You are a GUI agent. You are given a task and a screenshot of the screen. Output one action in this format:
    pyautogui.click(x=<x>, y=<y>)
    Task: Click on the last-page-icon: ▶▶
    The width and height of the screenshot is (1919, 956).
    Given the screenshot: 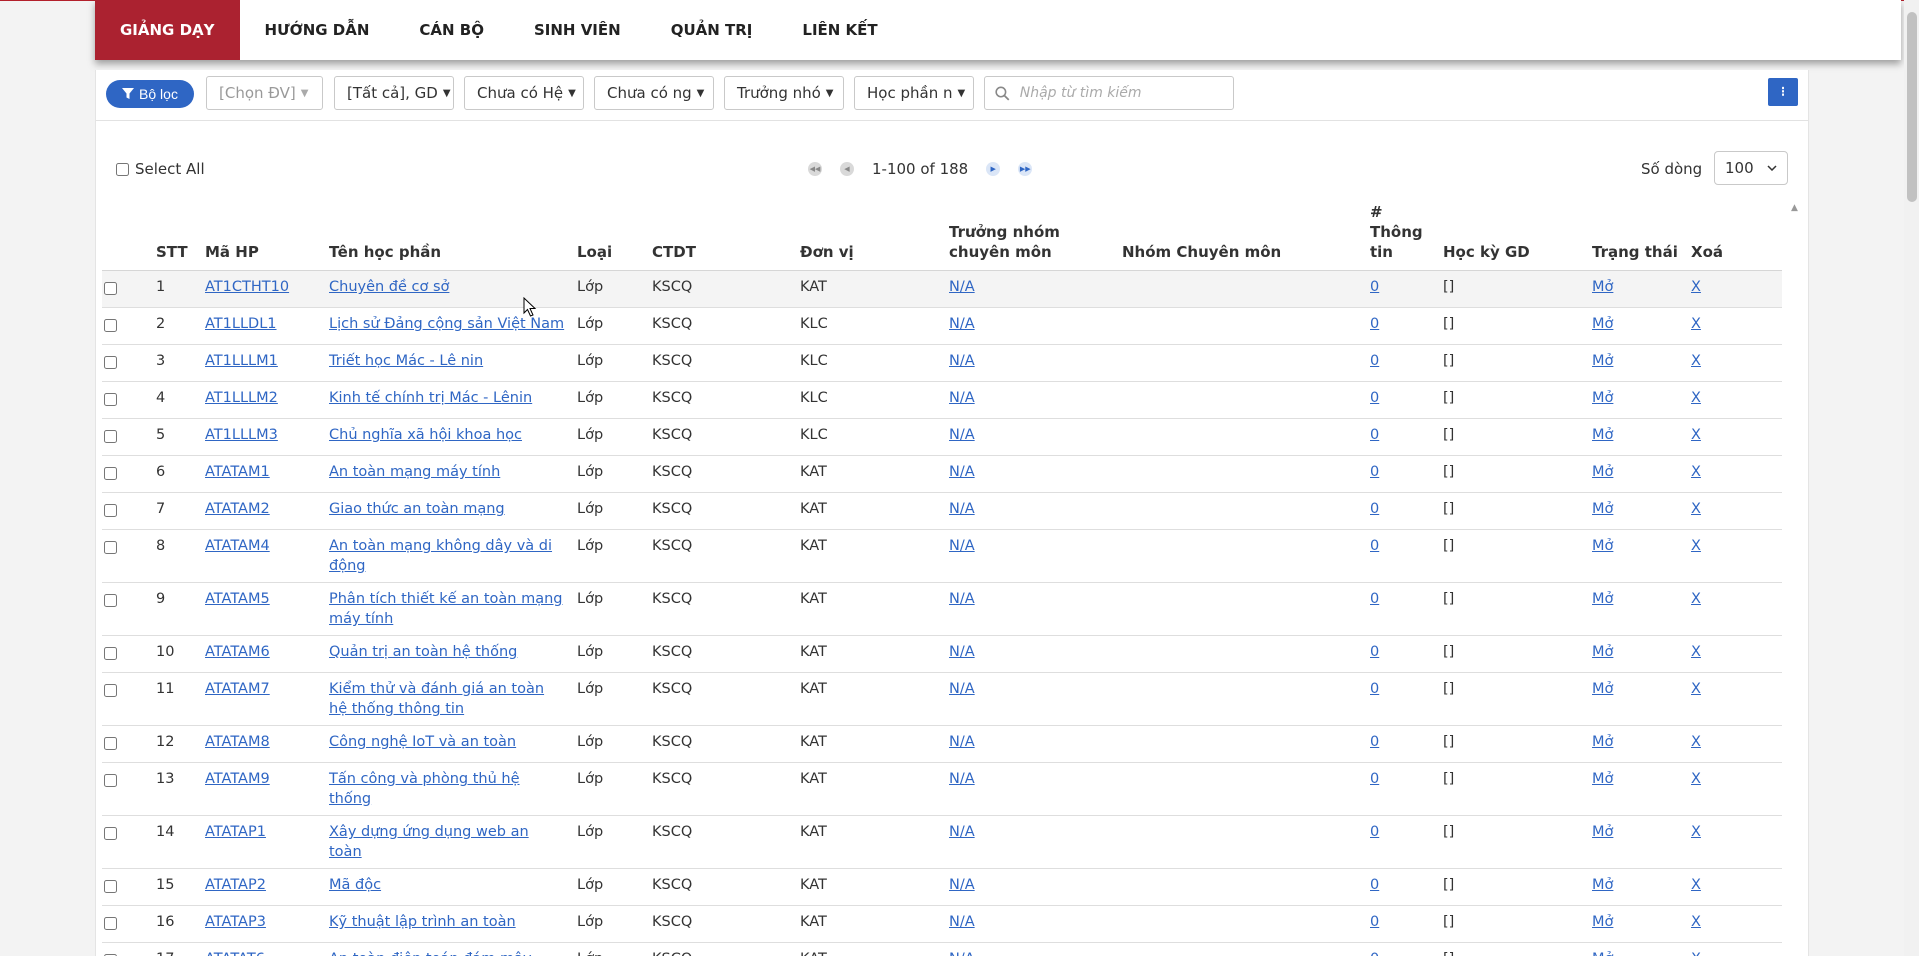 What is the action you would take?
    pyautogui.click(x=1025, y=169)
    